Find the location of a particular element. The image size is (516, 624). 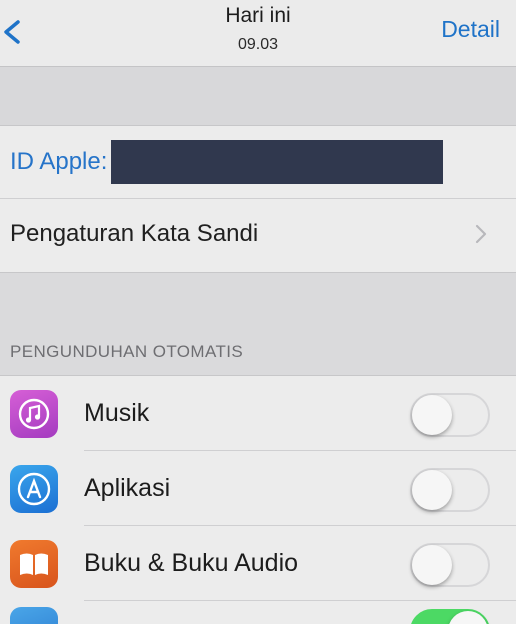

nav-subtitle: 09.03 is located at coordinates (258, 44).